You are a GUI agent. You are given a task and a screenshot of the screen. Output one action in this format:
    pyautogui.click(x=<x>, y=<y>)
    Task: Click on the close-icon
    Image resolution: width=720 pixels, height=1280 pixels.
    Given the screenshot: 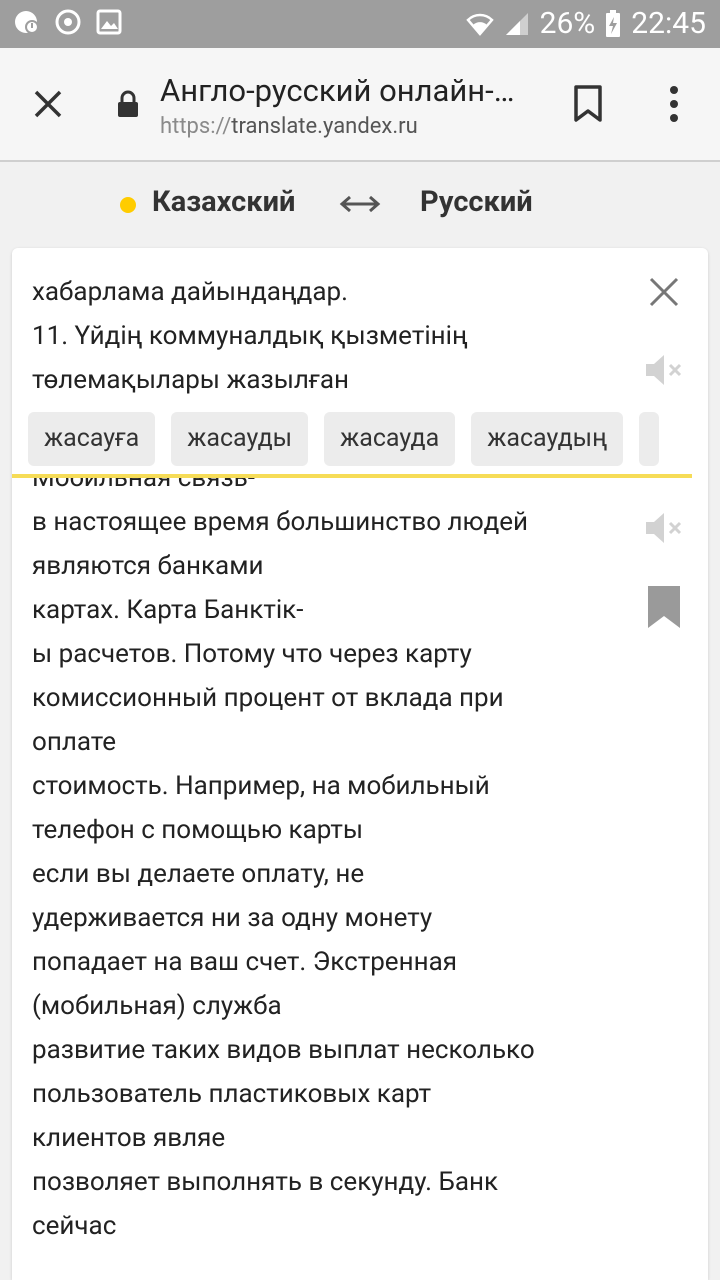 What is the action you would take?
    pyautogui.click(x=48, y=104)
    